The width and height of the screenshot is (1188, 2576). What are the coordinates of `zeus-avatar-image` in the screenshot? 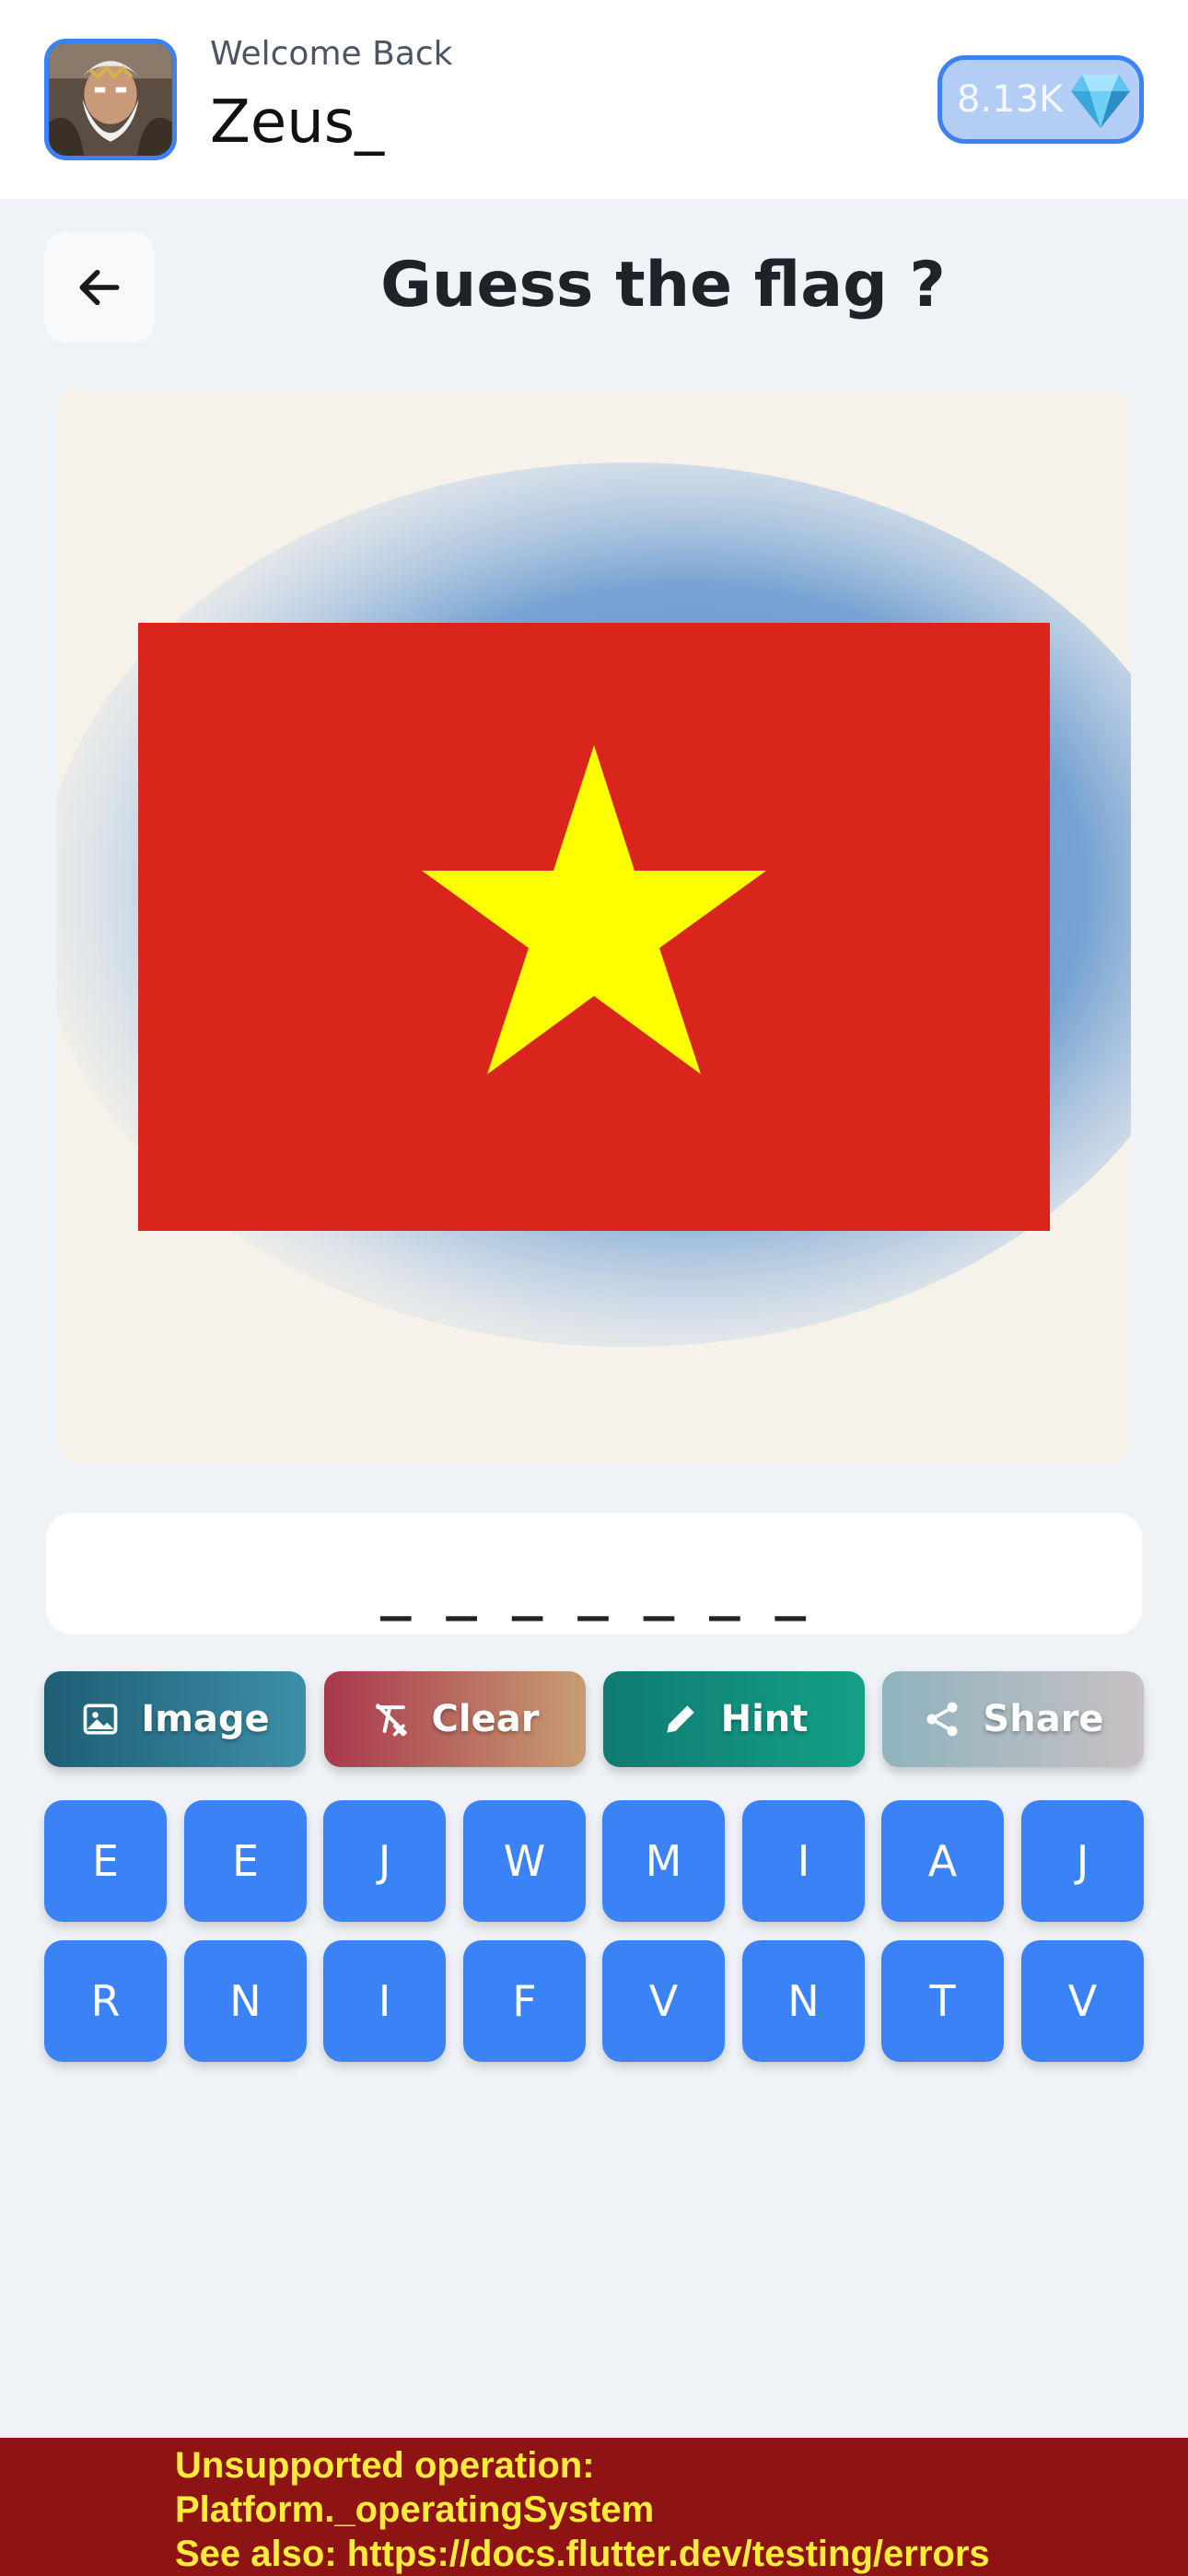 It's located at (111, 99).